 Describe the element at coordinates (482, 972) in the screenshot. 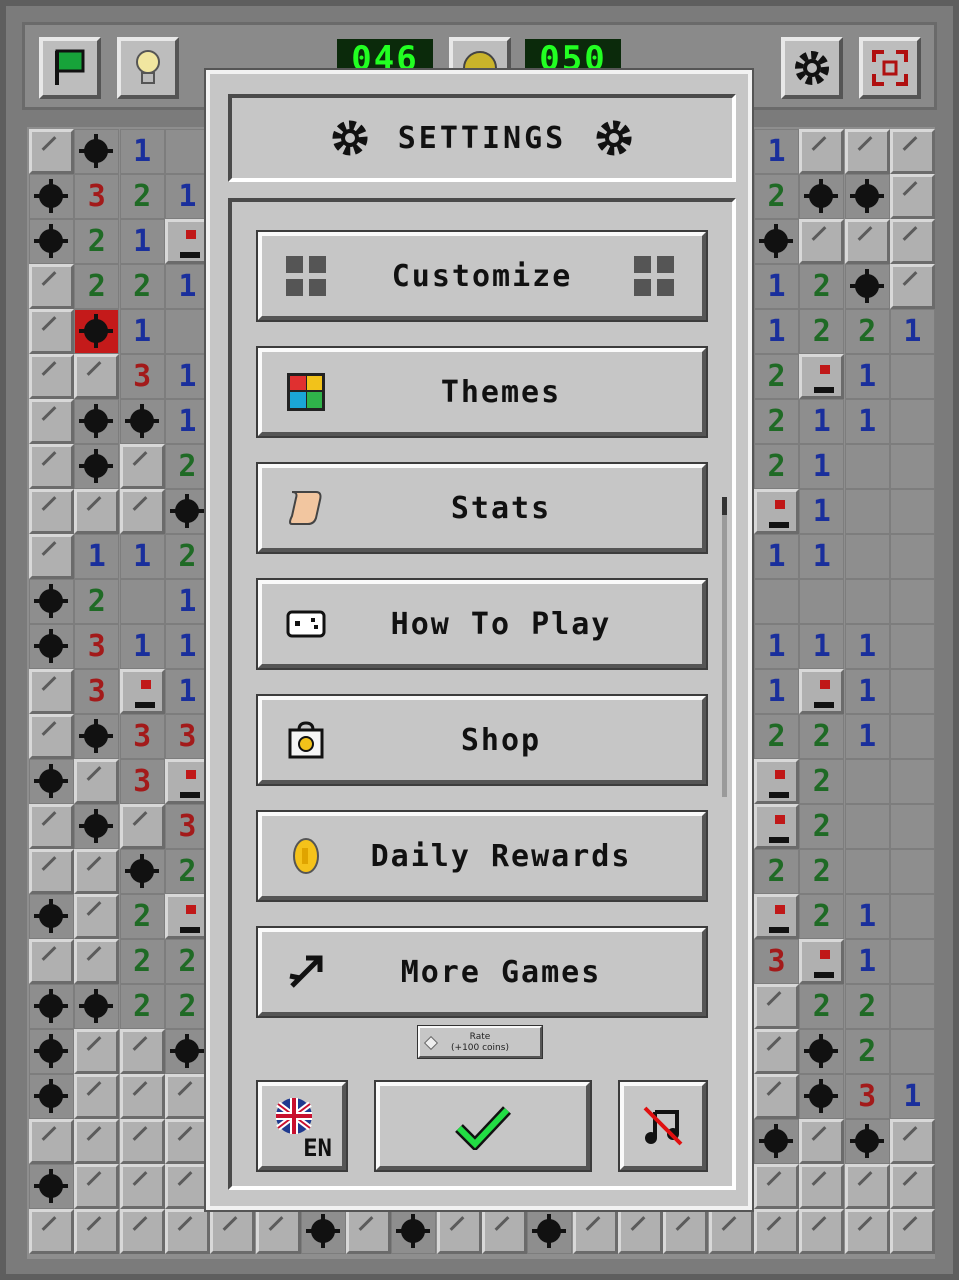

I see `more-games-button: More Games` at that location.